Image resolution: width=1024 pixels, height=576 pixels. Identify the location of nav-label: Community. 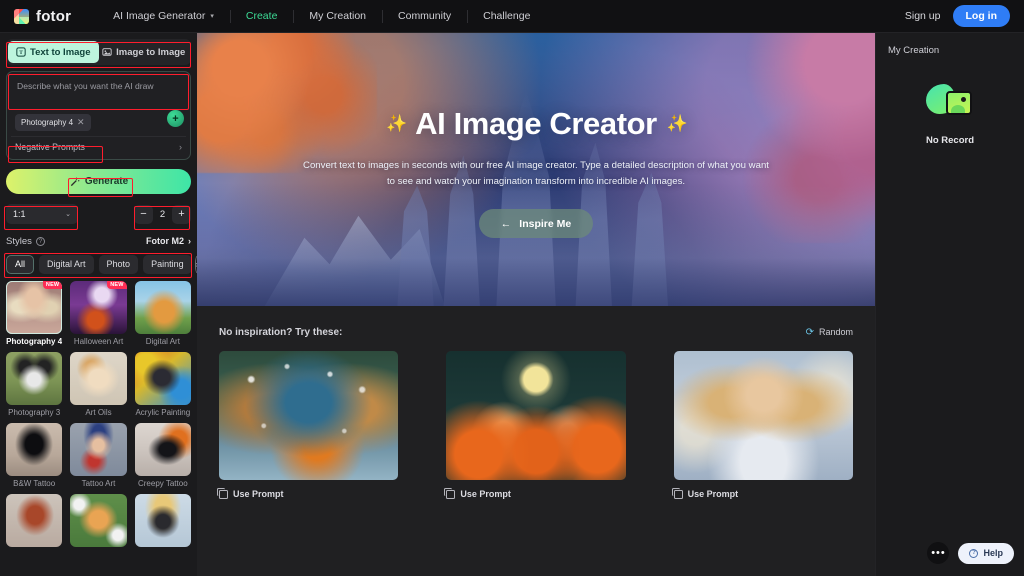
(425, 16).